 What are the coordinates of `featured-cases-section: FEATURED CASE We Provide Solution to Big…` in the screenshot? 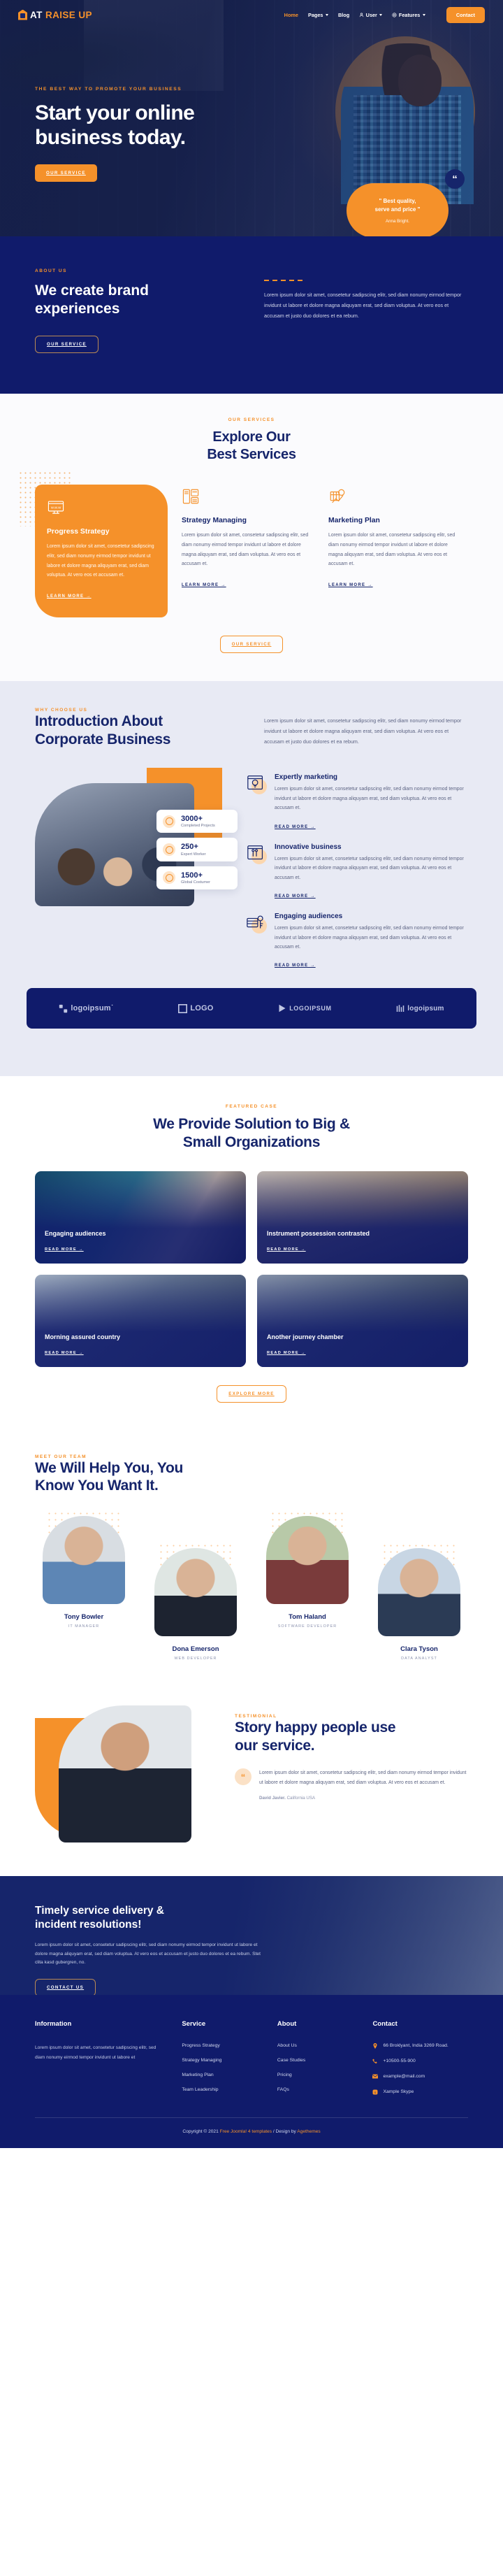 It's located at (251, 1254).